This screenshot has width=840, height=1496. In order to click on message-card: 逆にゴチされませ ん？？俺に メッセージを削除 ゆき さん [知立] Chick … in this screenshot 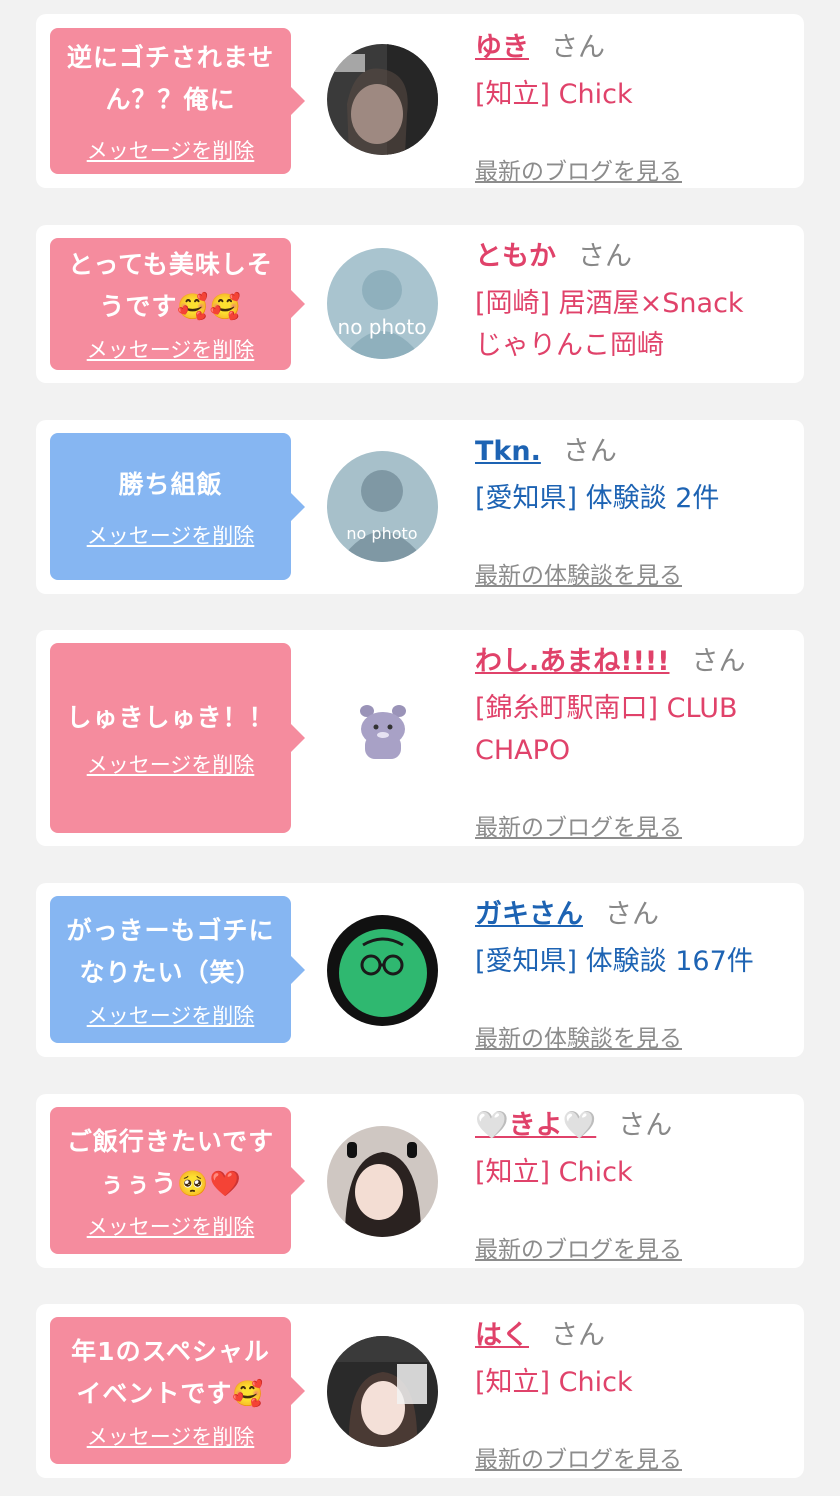, I will do `click(420, 101)`.